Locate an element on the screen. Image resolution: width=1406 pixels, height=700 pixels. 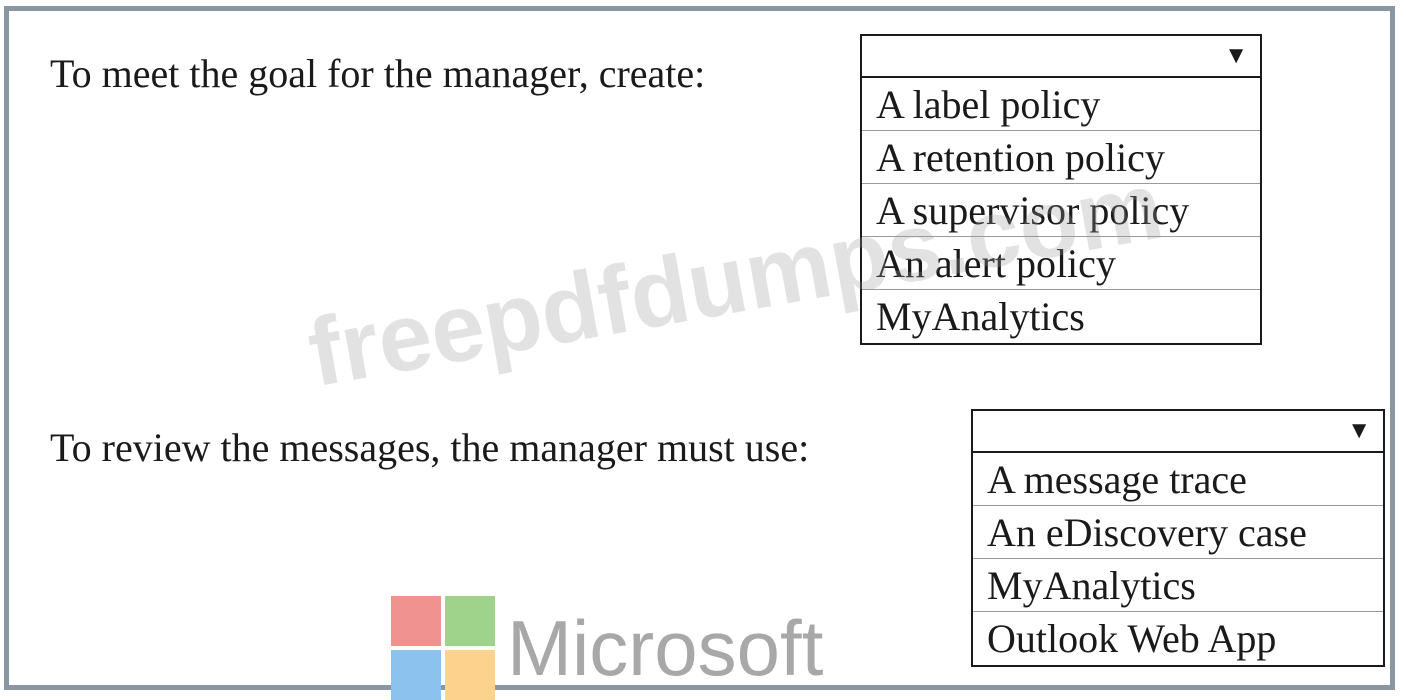
microsoft-logo-icon is located at coordinates (443, 648).